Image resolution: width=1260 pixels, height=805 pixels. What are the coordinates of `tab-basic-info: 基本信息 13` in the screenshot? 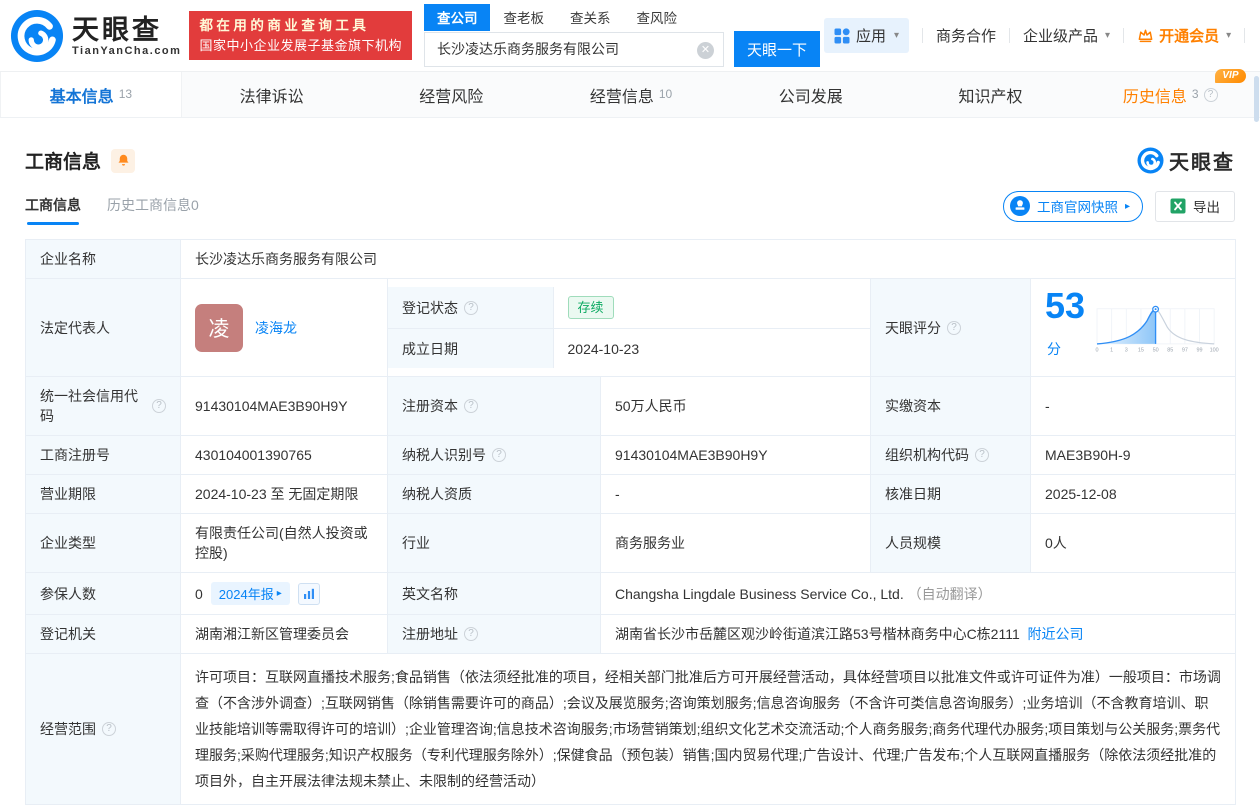 It's located at (91, 94).